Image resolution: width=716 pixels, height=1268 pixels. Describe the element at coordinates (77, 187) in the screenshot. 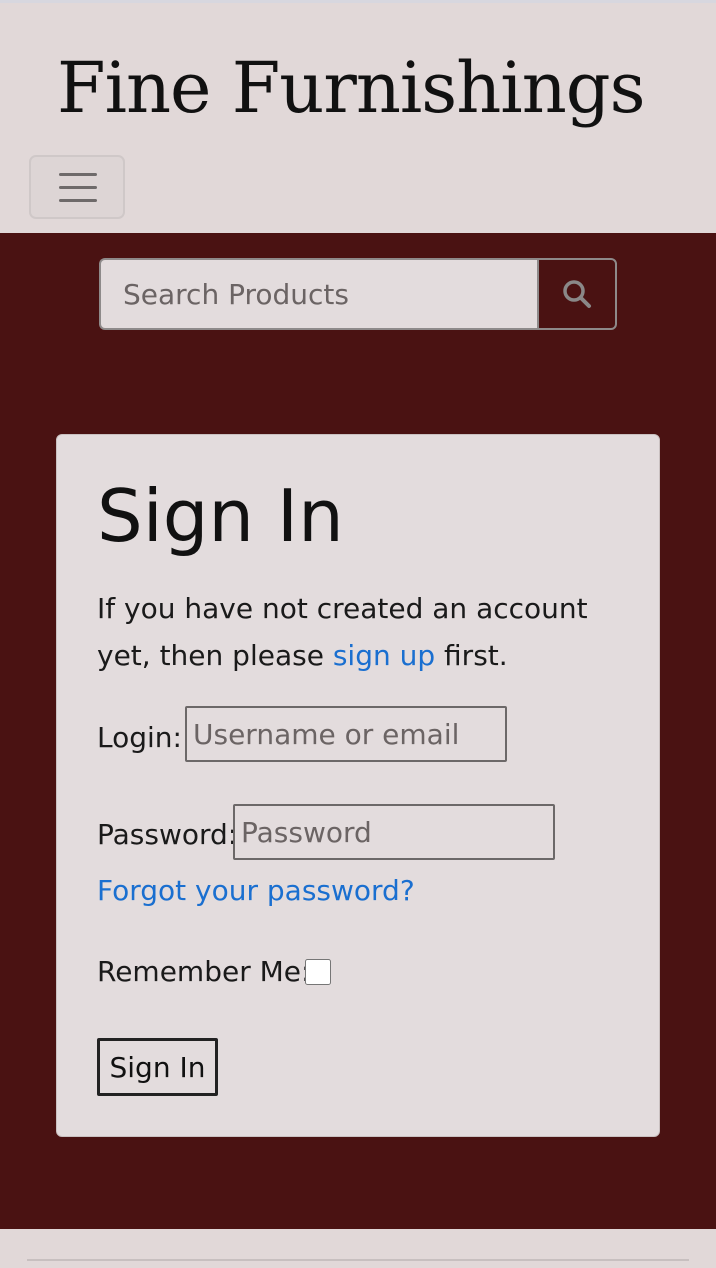

I see `menu-toggle-button` at that location.